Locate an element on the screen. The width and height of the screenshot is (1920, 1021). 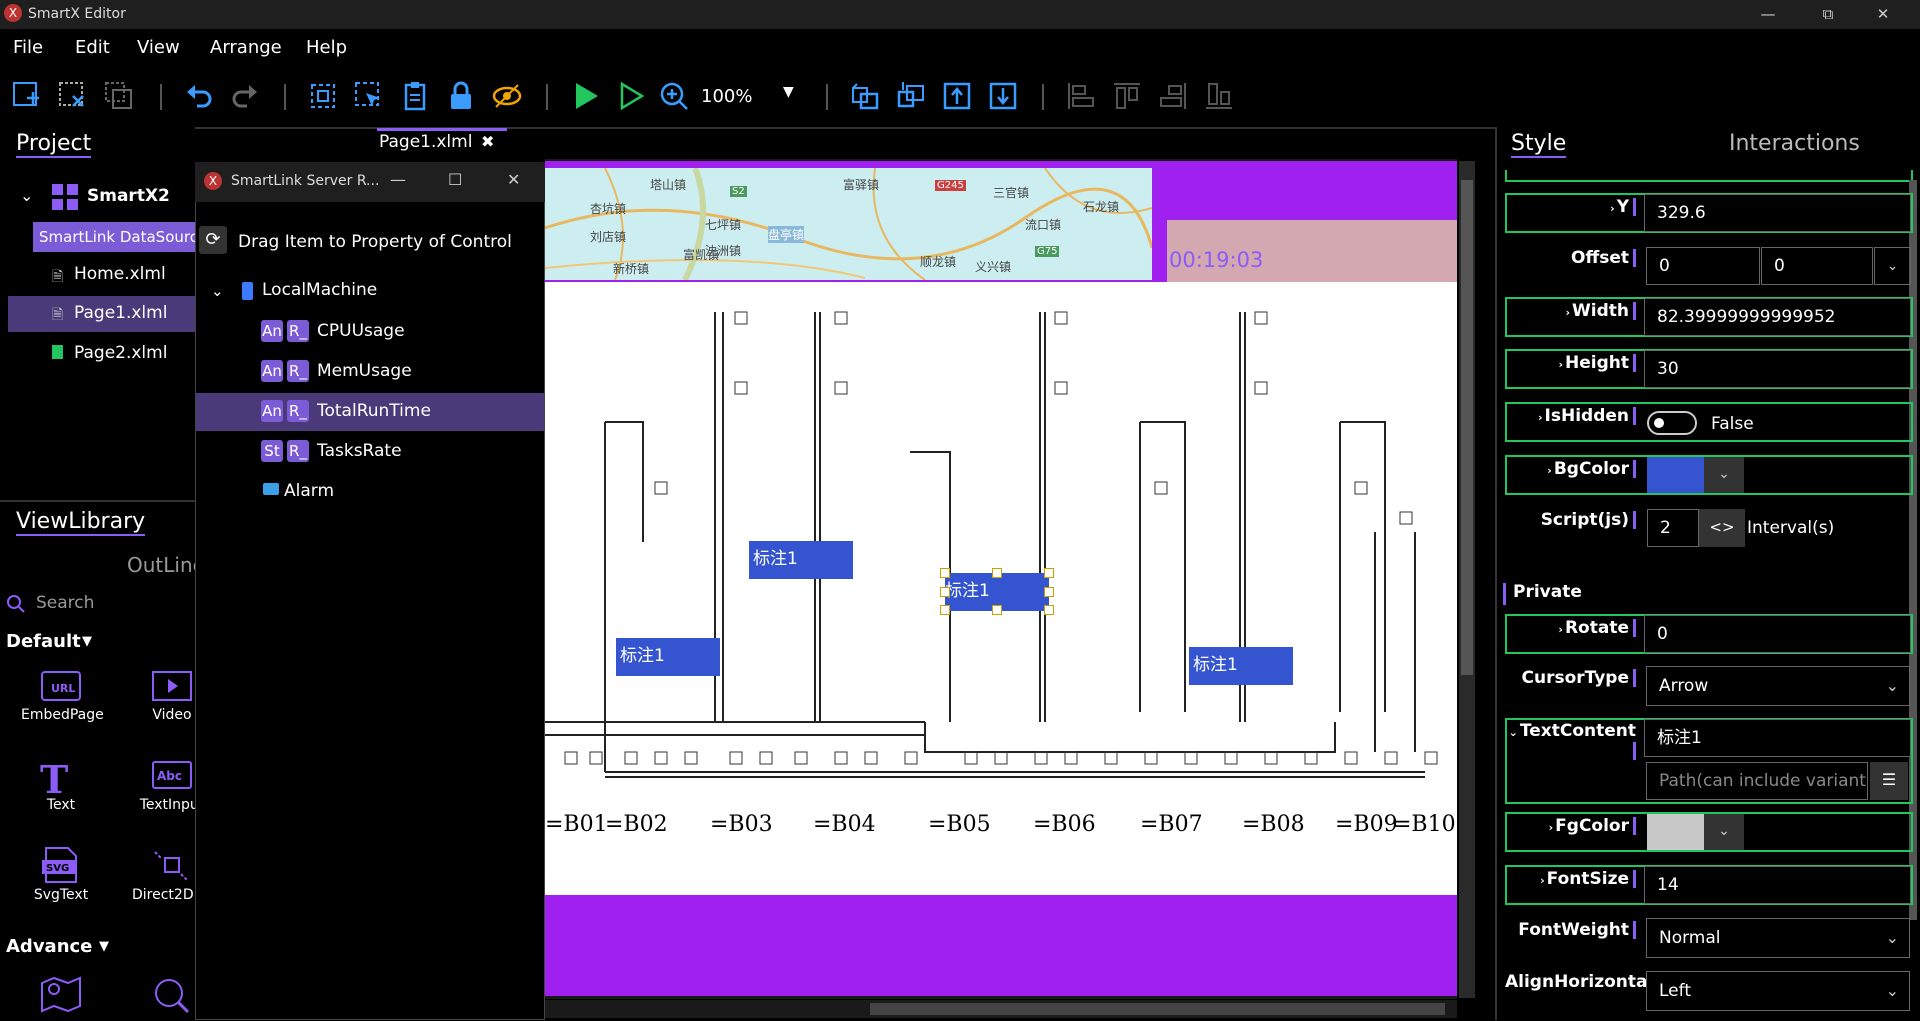
item-cpuusage: An R_ is located at coordinates (287, 331).